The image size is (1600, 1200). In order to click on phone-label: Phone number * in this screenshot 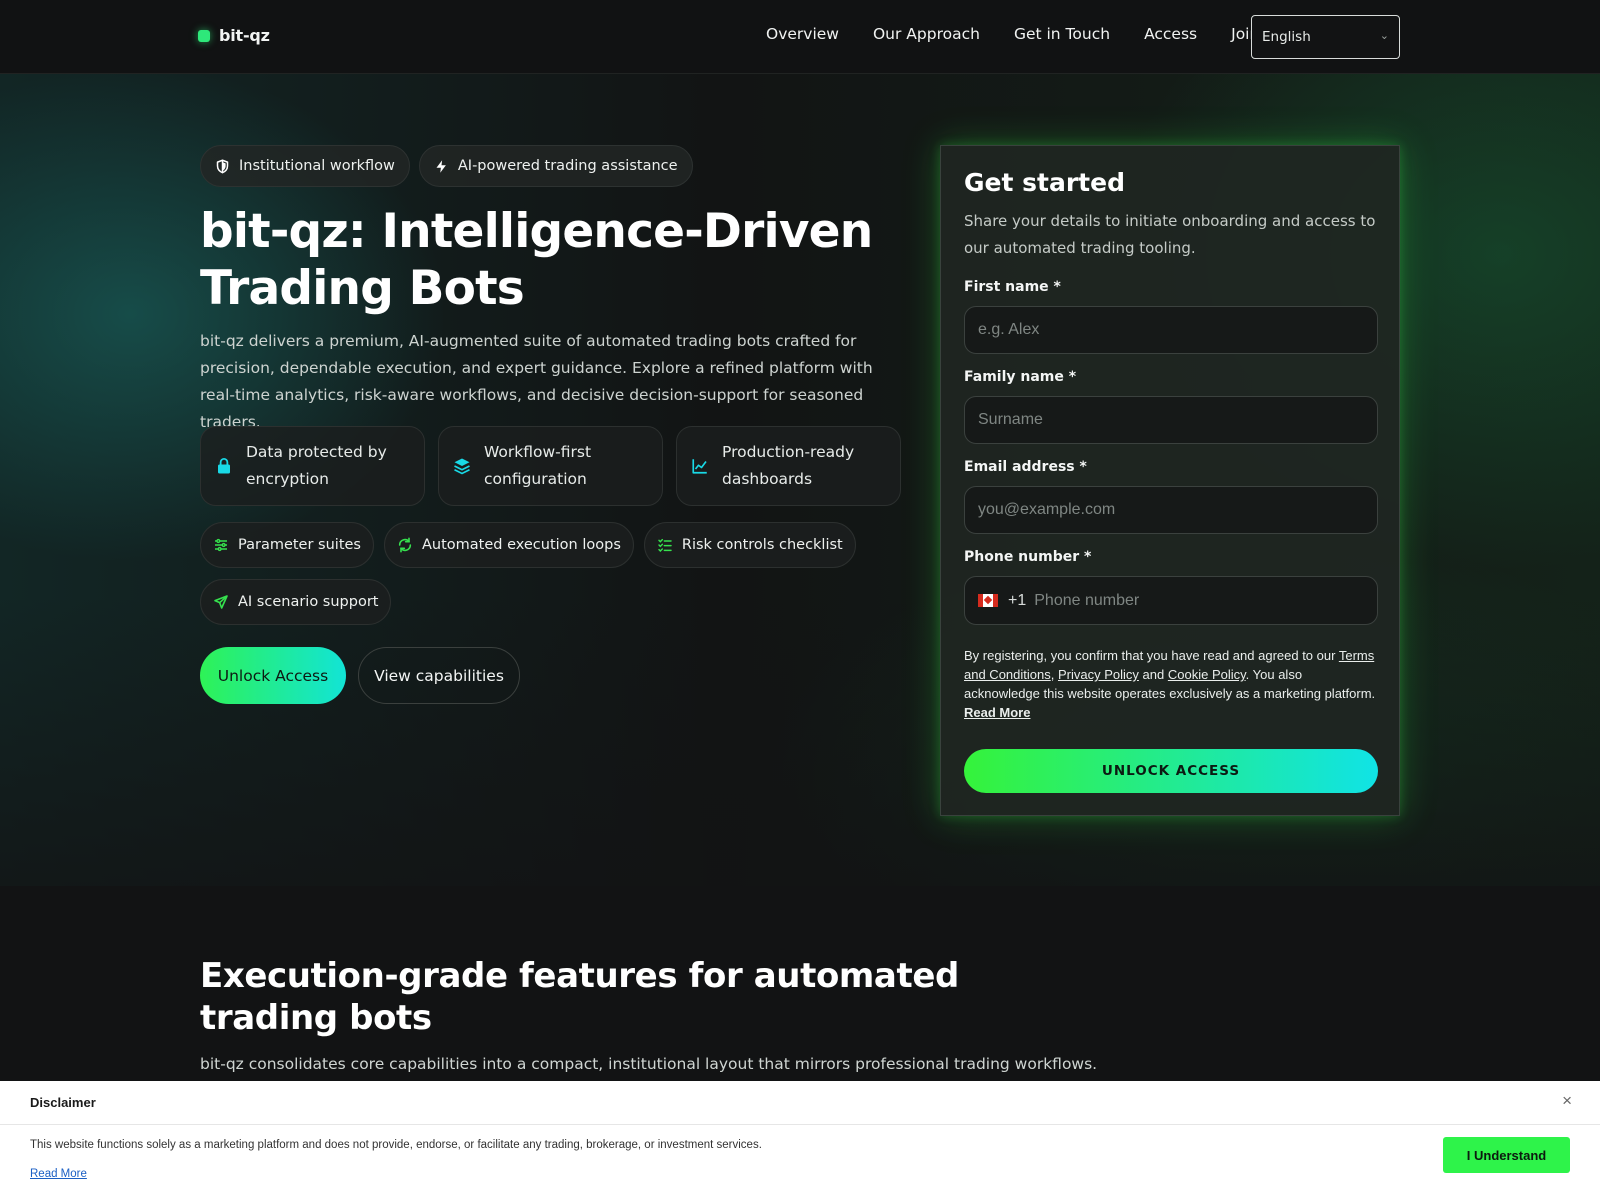, I will do `click(1028, 557)`.